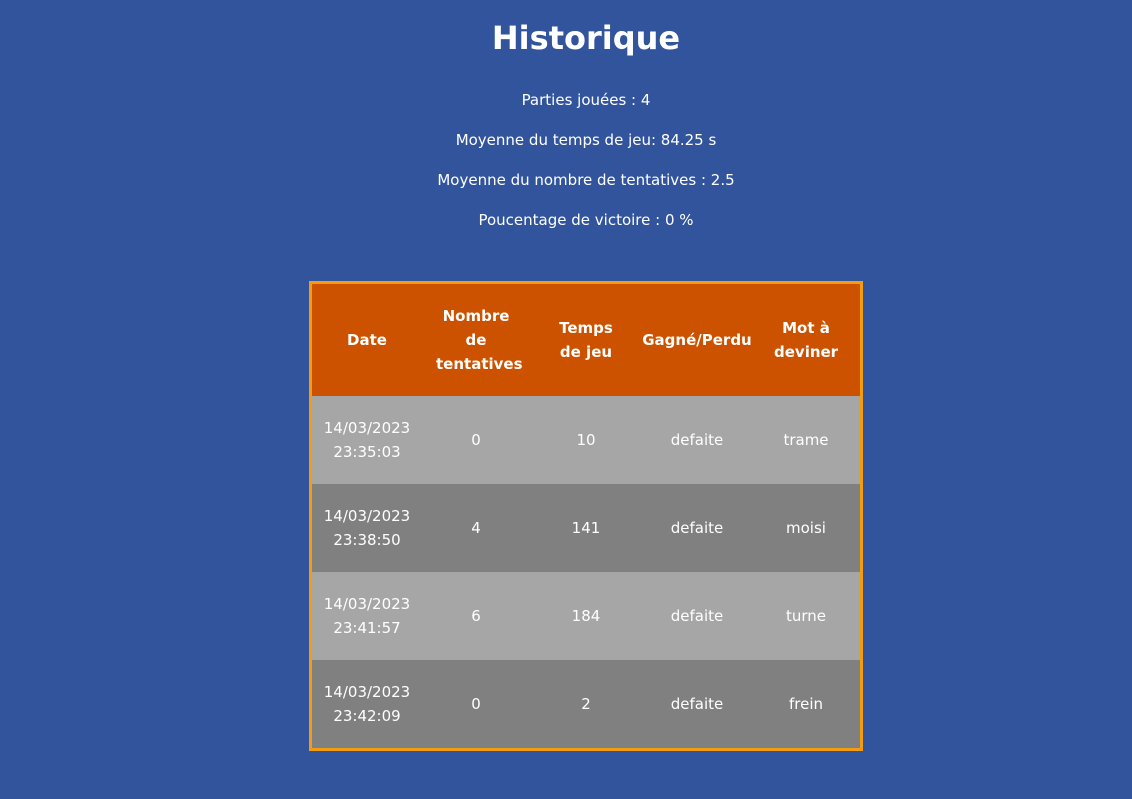  Describe the element at coordinates (476, 616) in the screenshot. I see `cell-attempts: 6` at that location.